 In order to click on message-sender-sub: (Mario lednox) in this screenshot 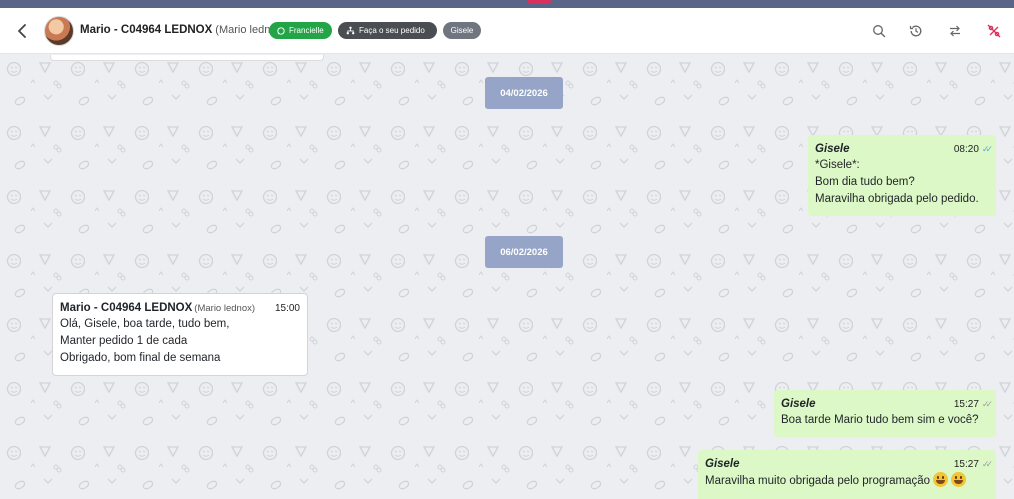, I will do `click(225, 308)`.